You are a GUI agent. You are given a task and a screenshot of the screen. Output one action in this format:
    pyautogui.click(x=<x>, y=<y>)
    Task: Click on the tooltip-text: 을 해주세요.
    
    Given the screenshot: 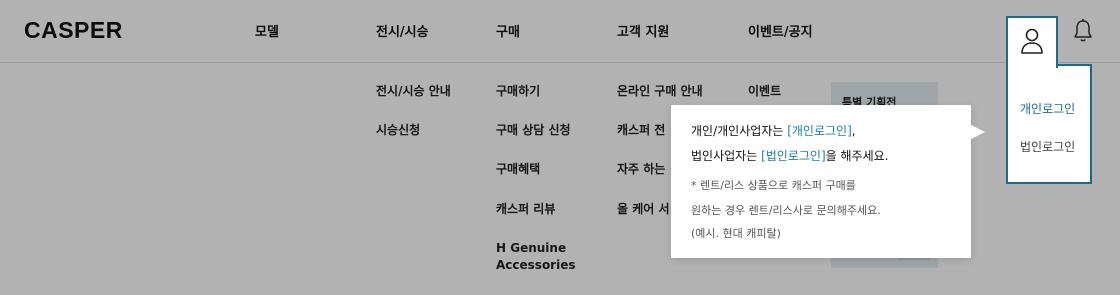 What is the action you would take?
    pyautogui.click(x=857, y=156)
    